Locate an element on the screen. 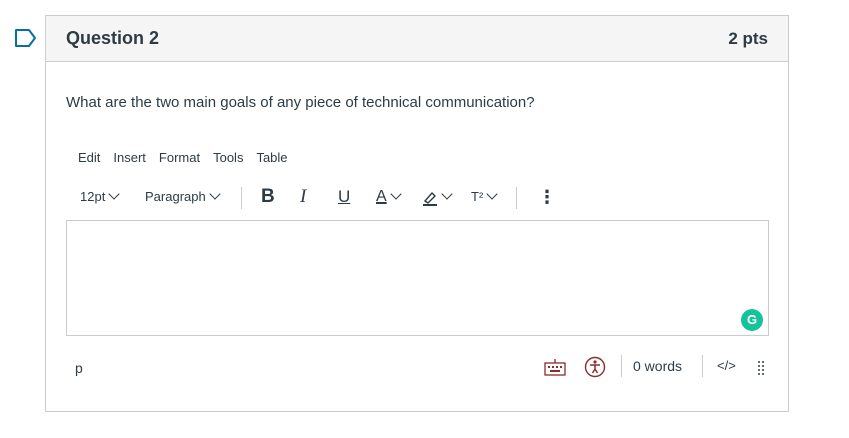 This screenshot has height=438, width=849. menu-table: Table is located at coordinates (271, 157).